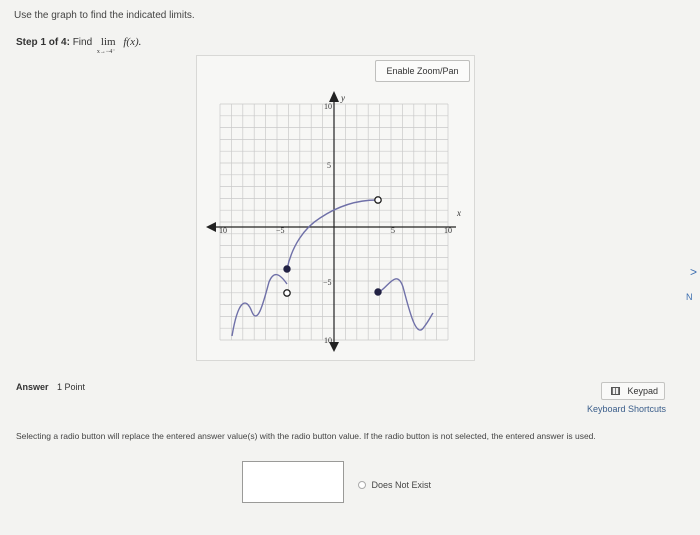 The image size is (700, 535). I want to click on curve-left-wave, so click(259, 305).